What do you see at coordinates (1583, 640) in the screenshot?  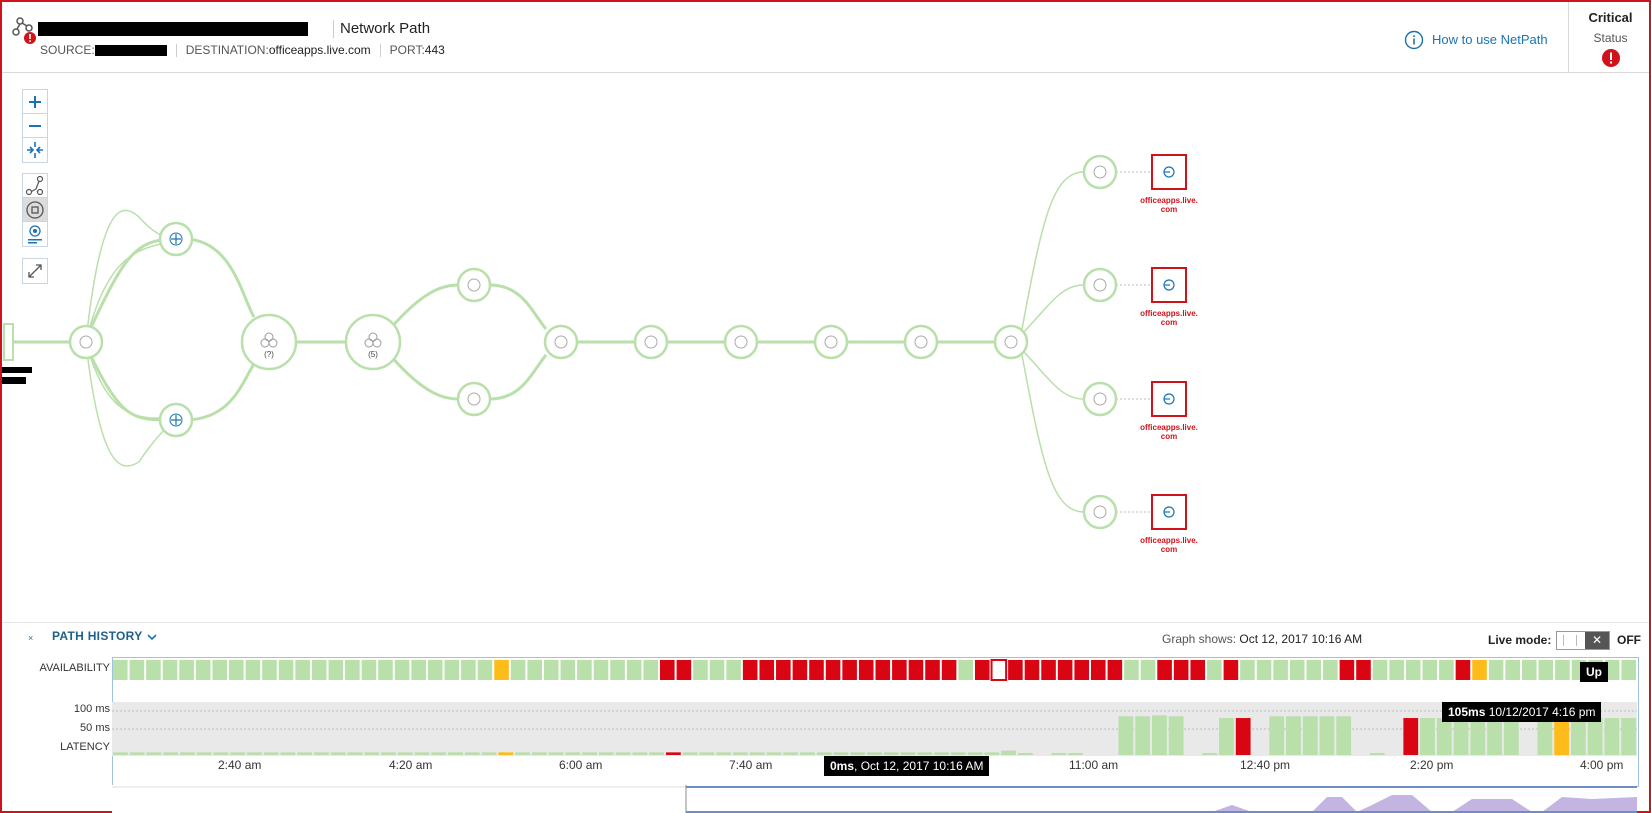 I see `live-mode-toggle: ✕` at bounding box center [1583, 640].